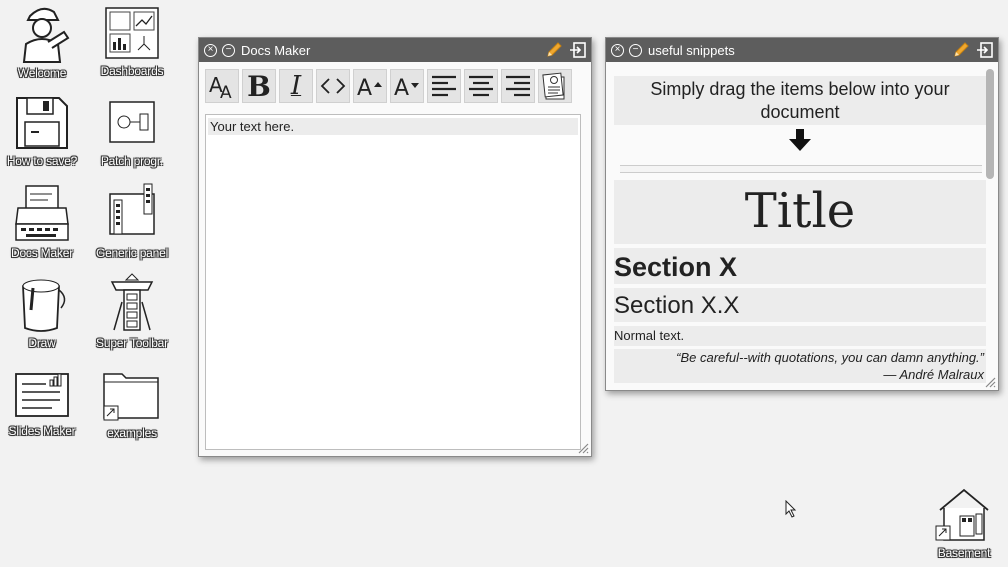  I want to click on font-size-icon: A A, so click(220, 87).